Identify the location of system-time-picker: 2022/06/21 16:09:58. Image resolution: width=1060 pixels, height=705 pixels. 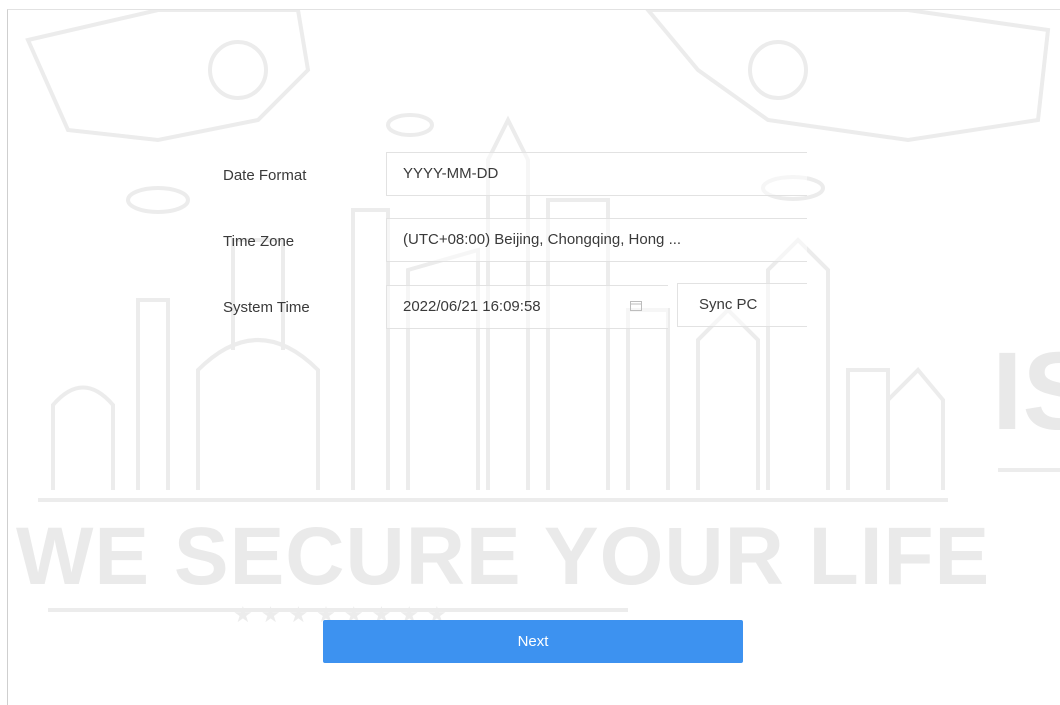
(527, 307).